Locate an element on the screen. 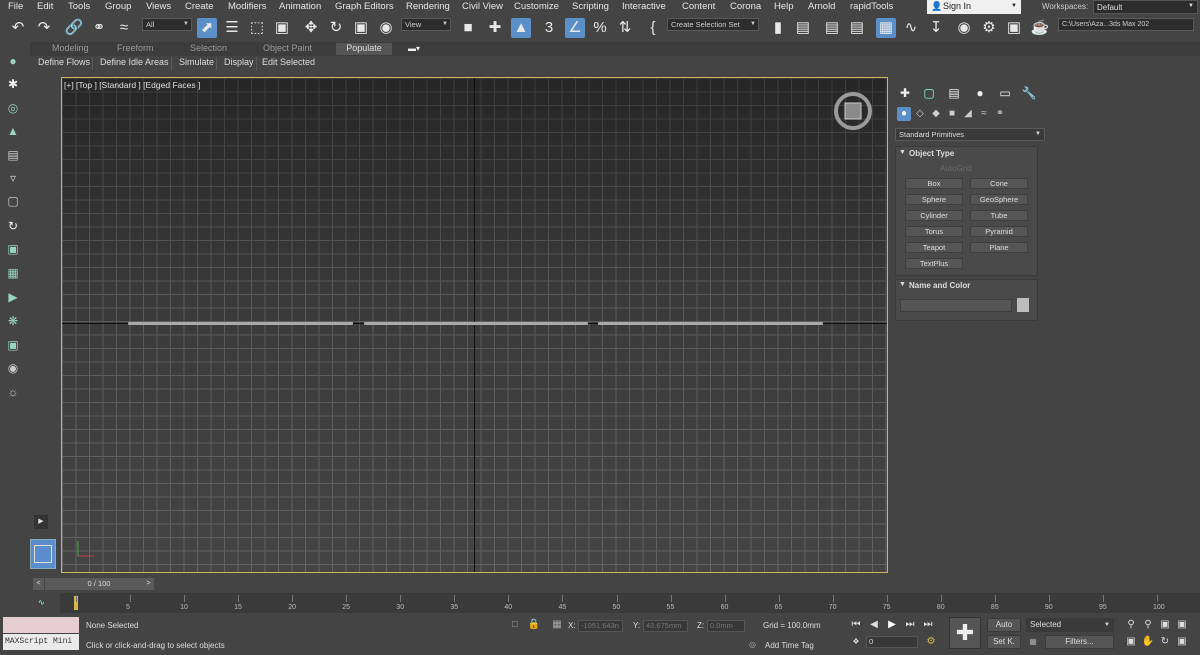  utilities-tab-icon: 🔧 is located at coordinates (1029, 93).